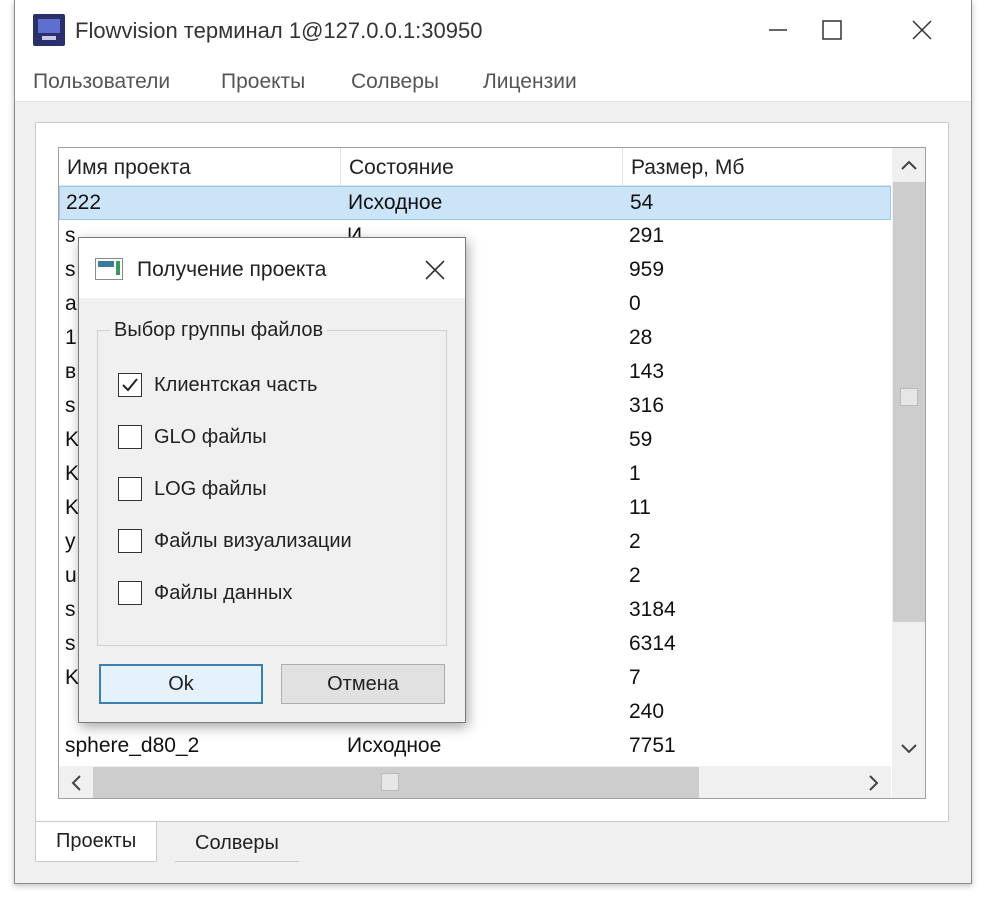 This screenshot has width=986, height=898. Describe the element at coordinates (363, 684) in the screenshot. I see `cancel-button: Отмена` at that location.